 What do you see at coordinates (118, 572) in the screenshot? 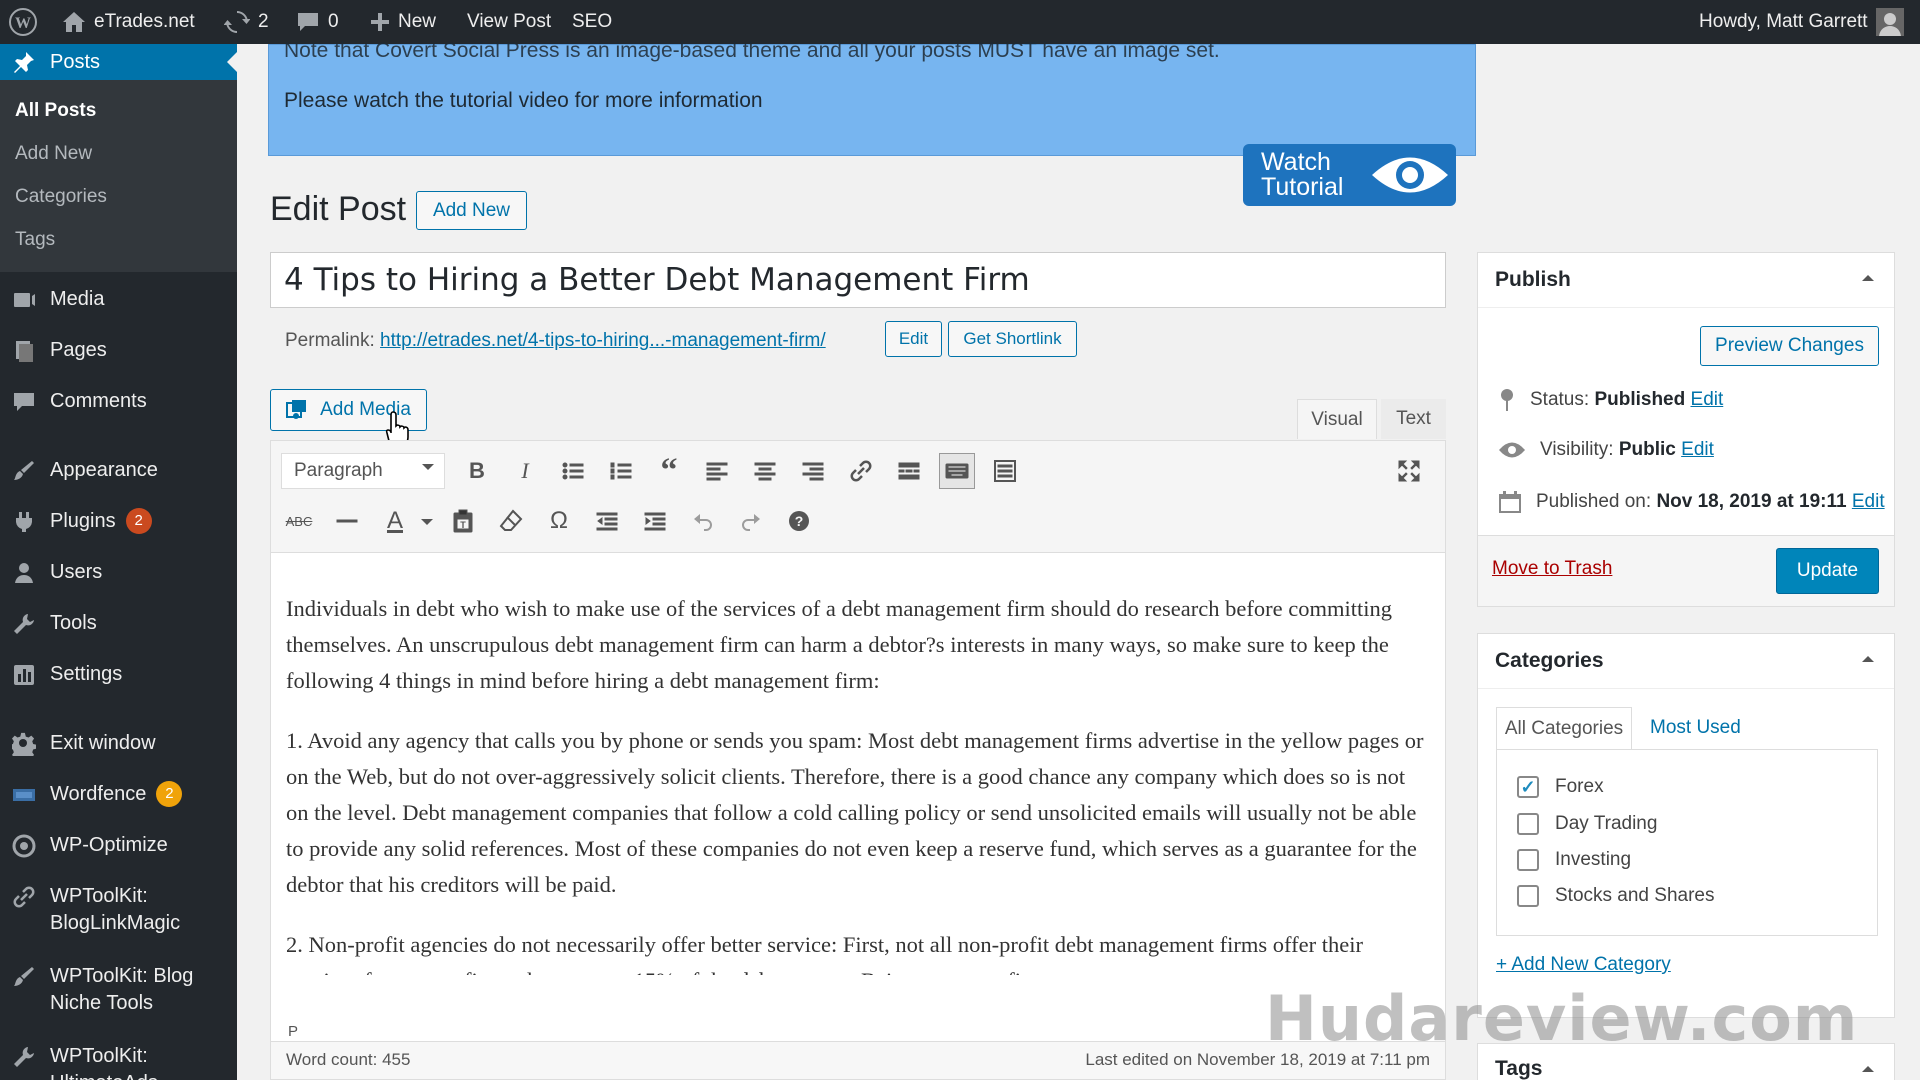
I see `sidebar-item-users: Users` at bounding box center [118, 572].